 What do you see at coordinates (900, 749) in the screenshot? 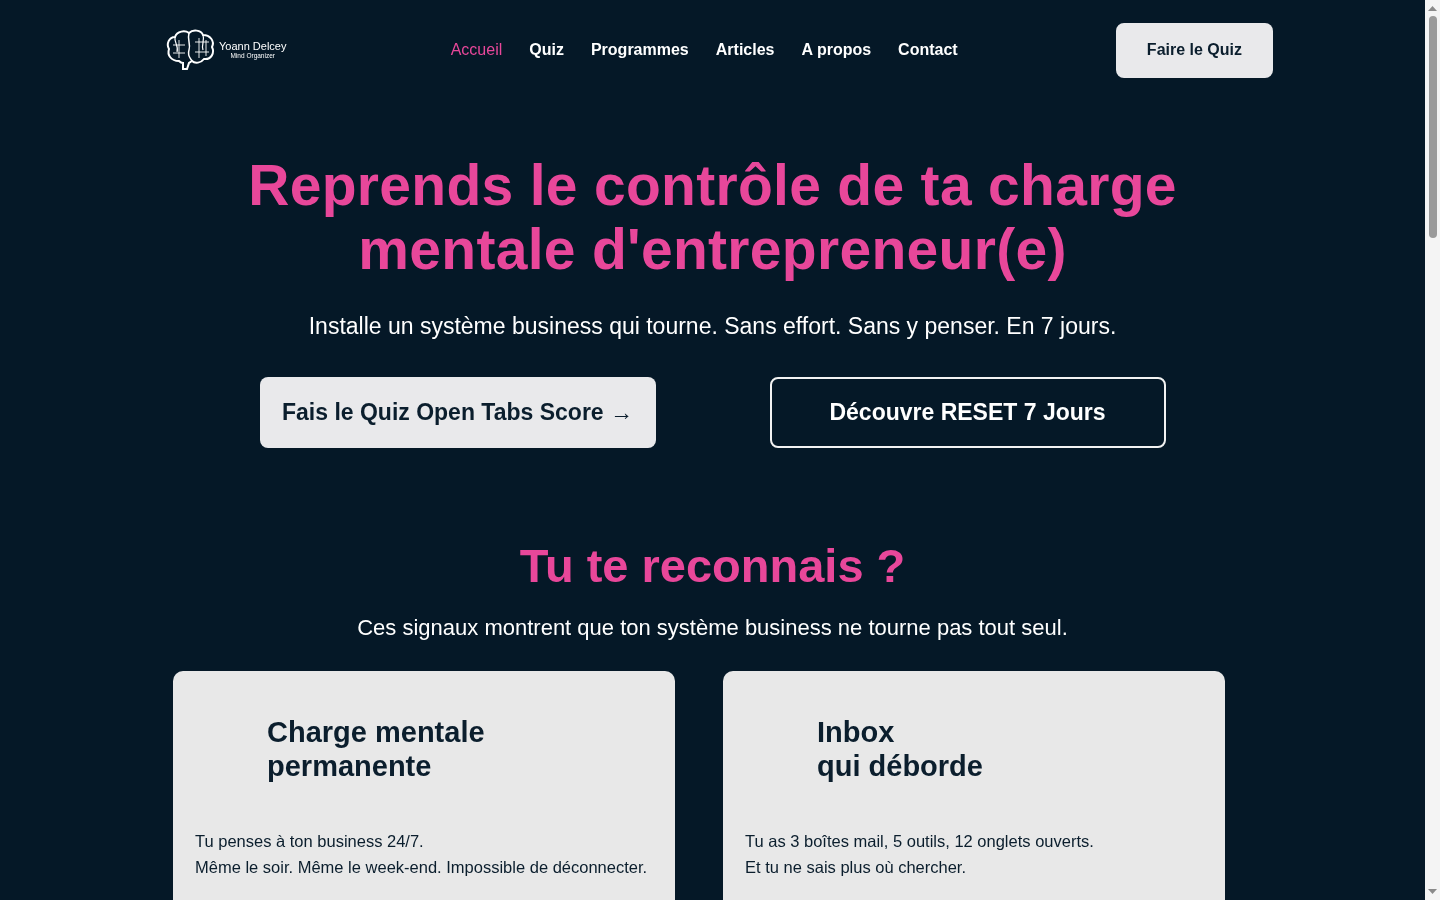
I see `card-title: Inbox qui déborde` at bounding box center [900, 749].